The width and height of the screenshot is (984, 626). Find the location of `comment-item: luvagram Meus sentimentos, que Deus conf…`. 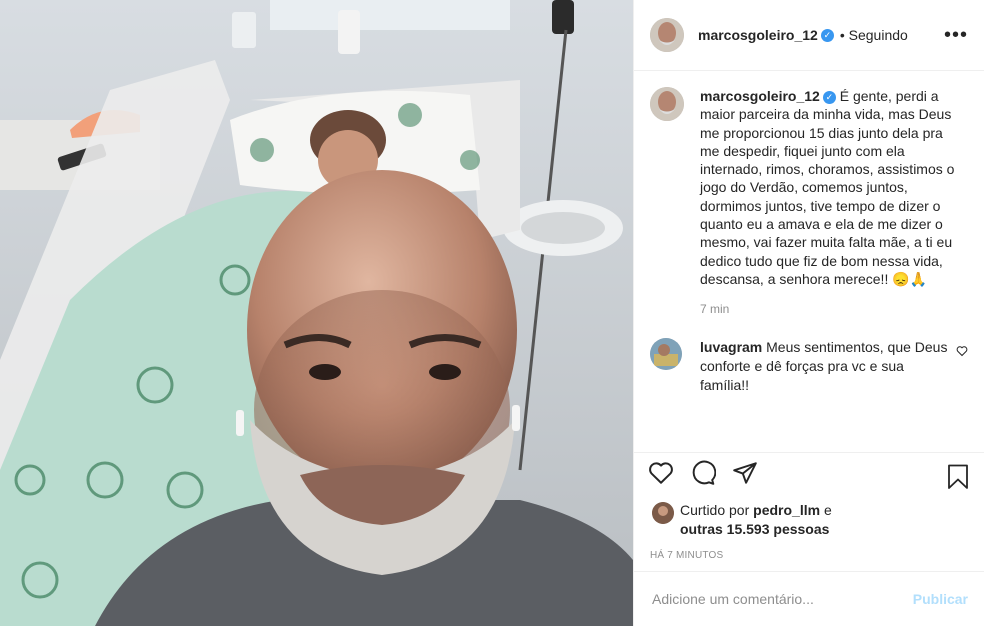

comment-item: luvagram Meus sentimentos, que Deus conf… is located at coordinates (809, 366).